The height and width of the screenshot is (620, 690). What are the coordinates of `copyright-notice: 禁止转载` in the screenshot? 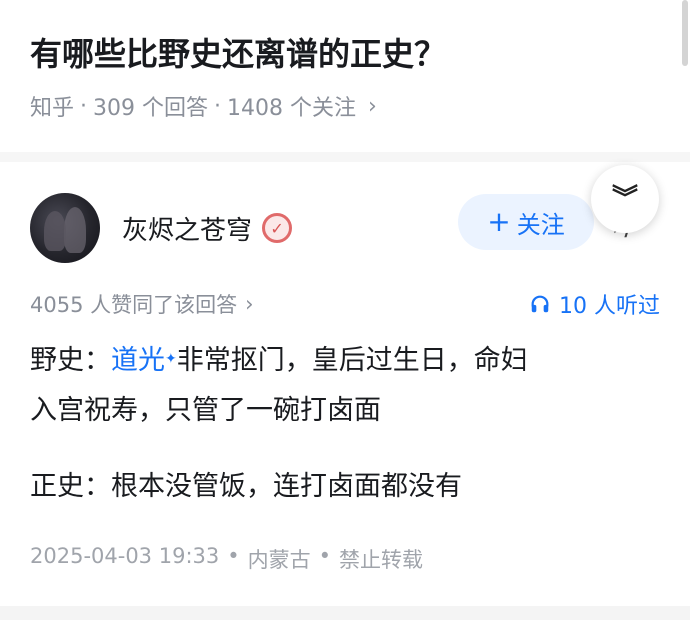 It's located at (381, 560).